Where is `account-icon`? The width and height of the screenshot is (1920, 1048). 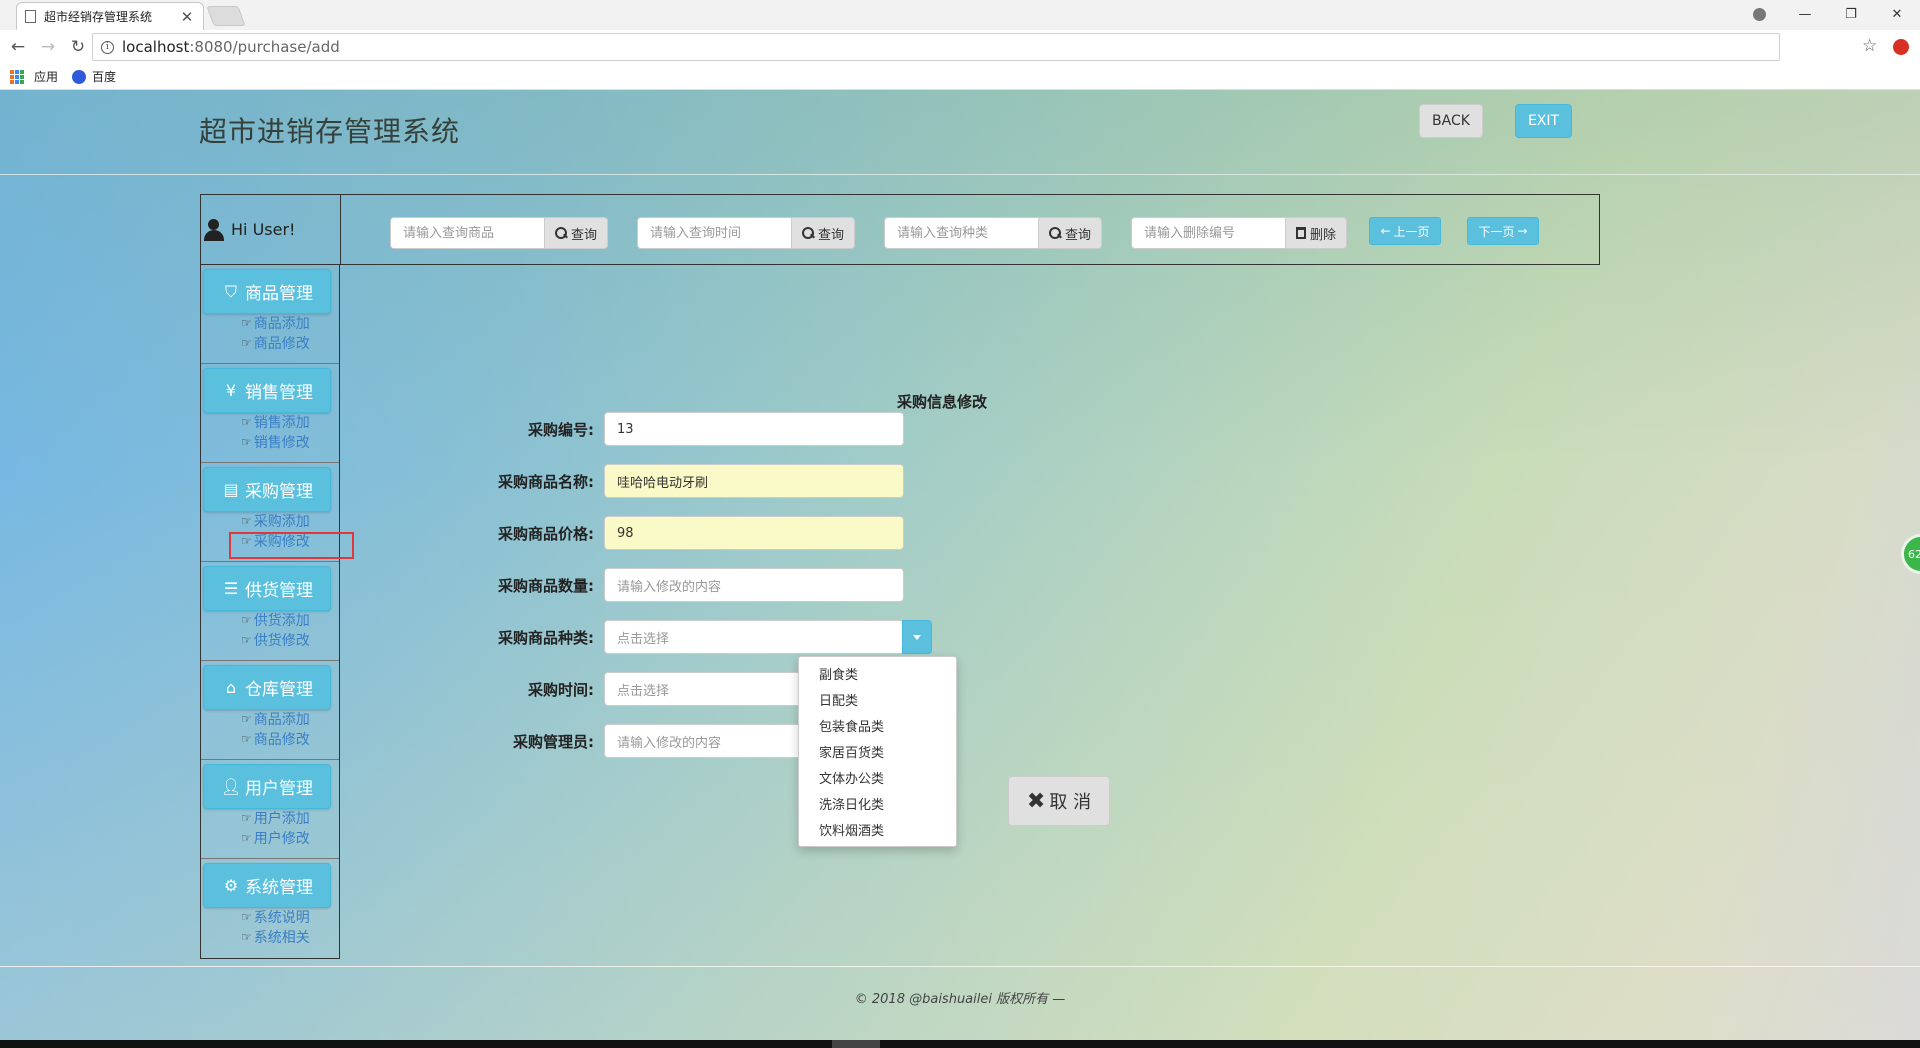
account-icon is located at coordinates (1759, 14).